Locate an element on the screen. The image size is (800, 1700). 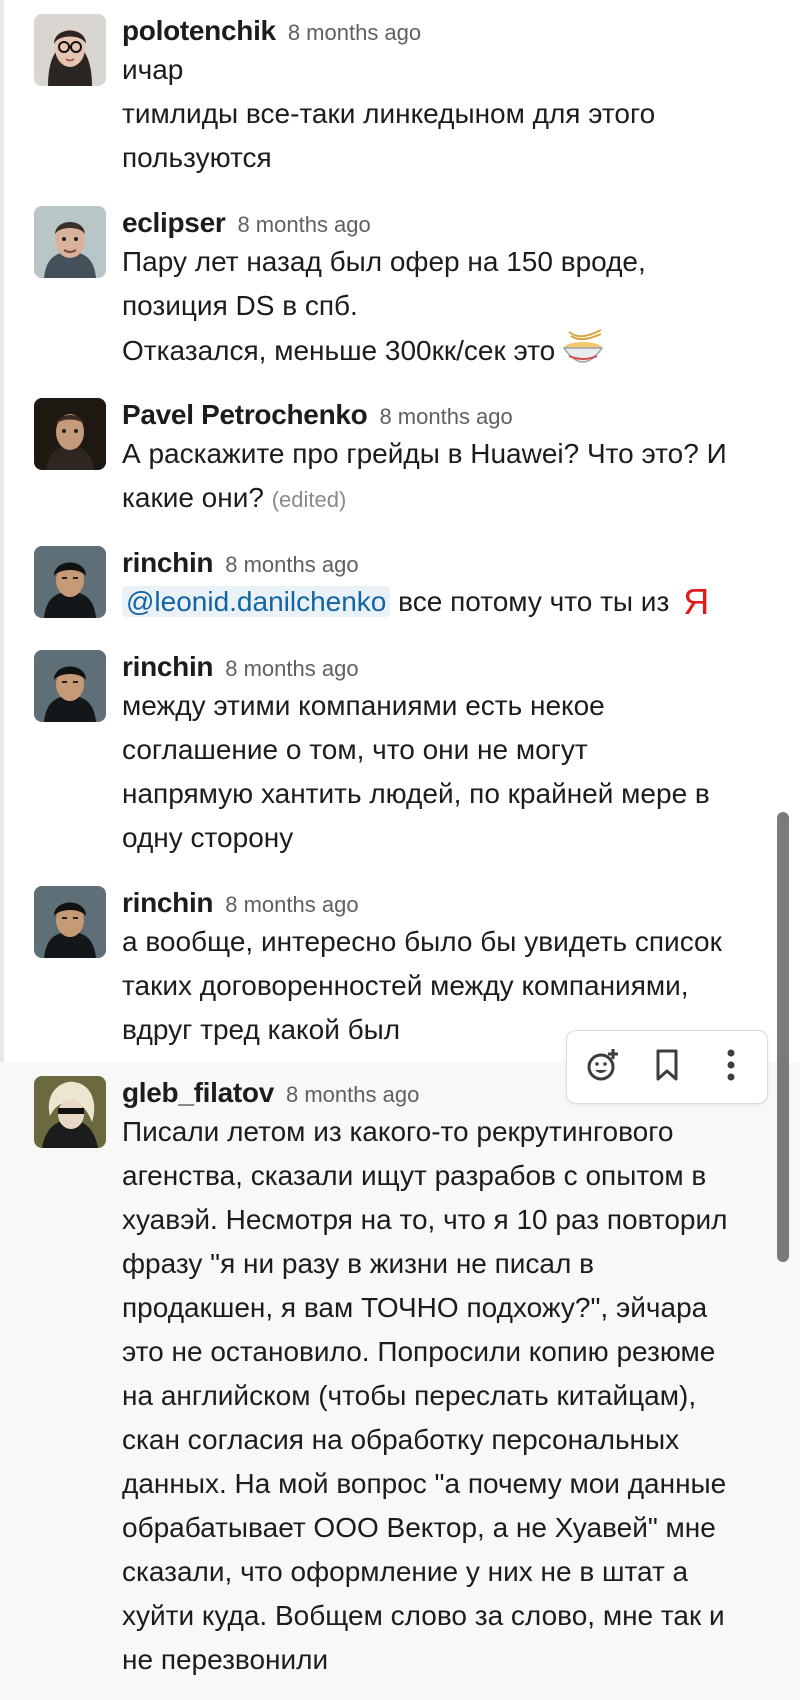
message-text-line: позиция DS в спб. is located at coordinates (240, 305).